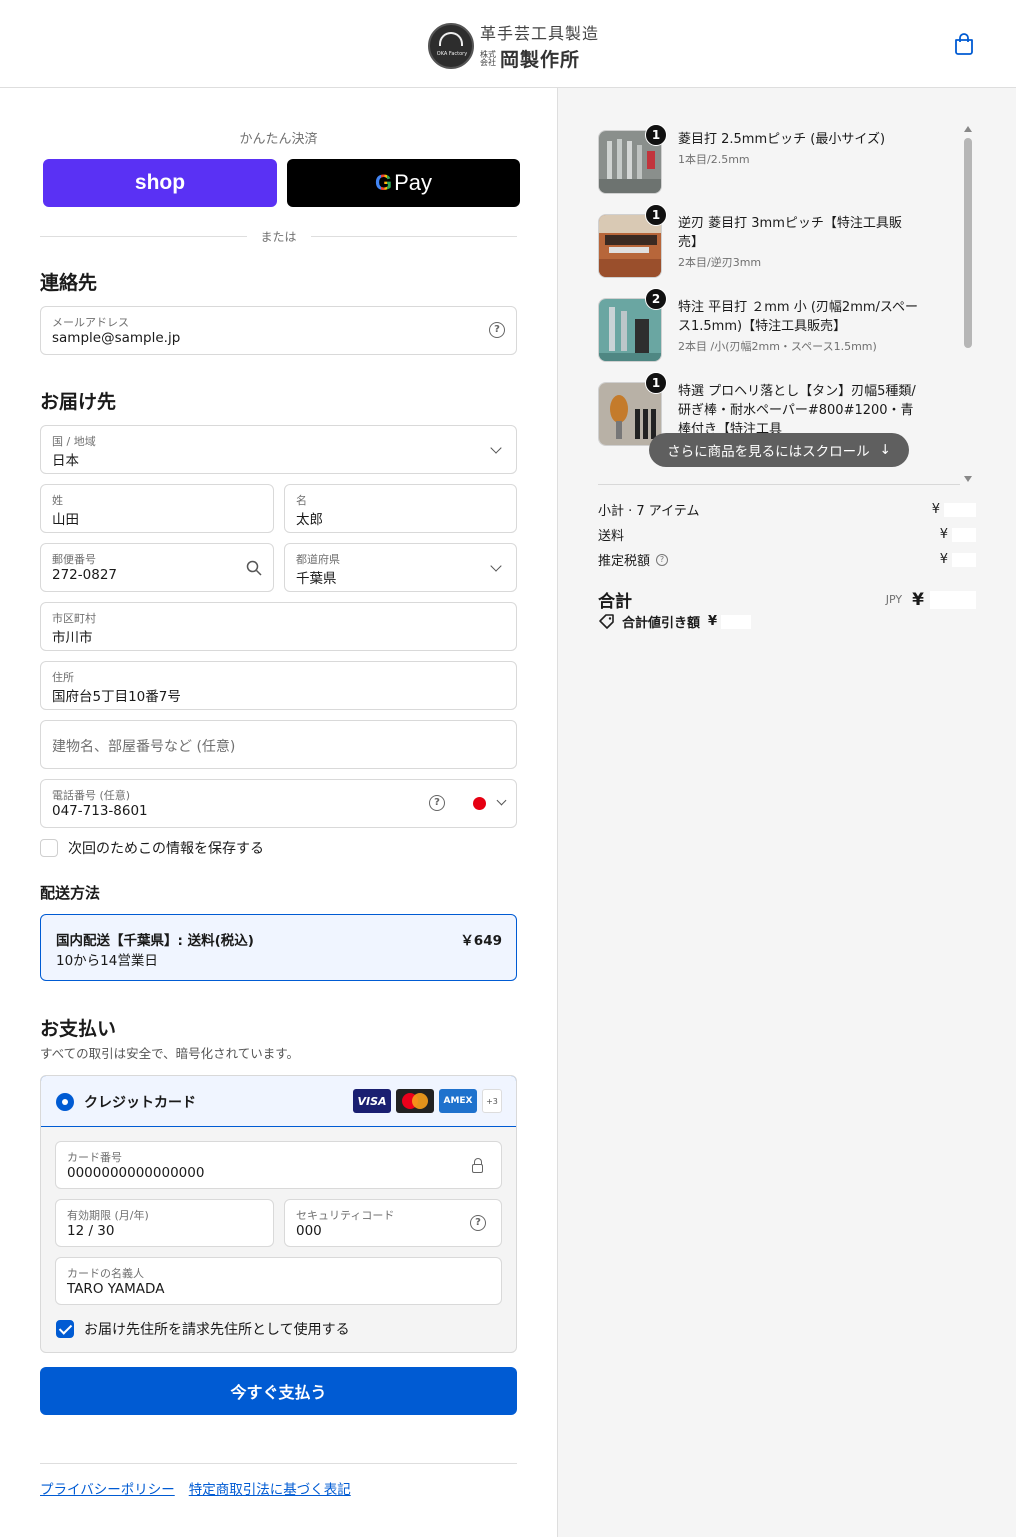 The height and width of the screenshot is (1537, 1016). I want to click on google-pay-button: G Pay, so click(403, 183).